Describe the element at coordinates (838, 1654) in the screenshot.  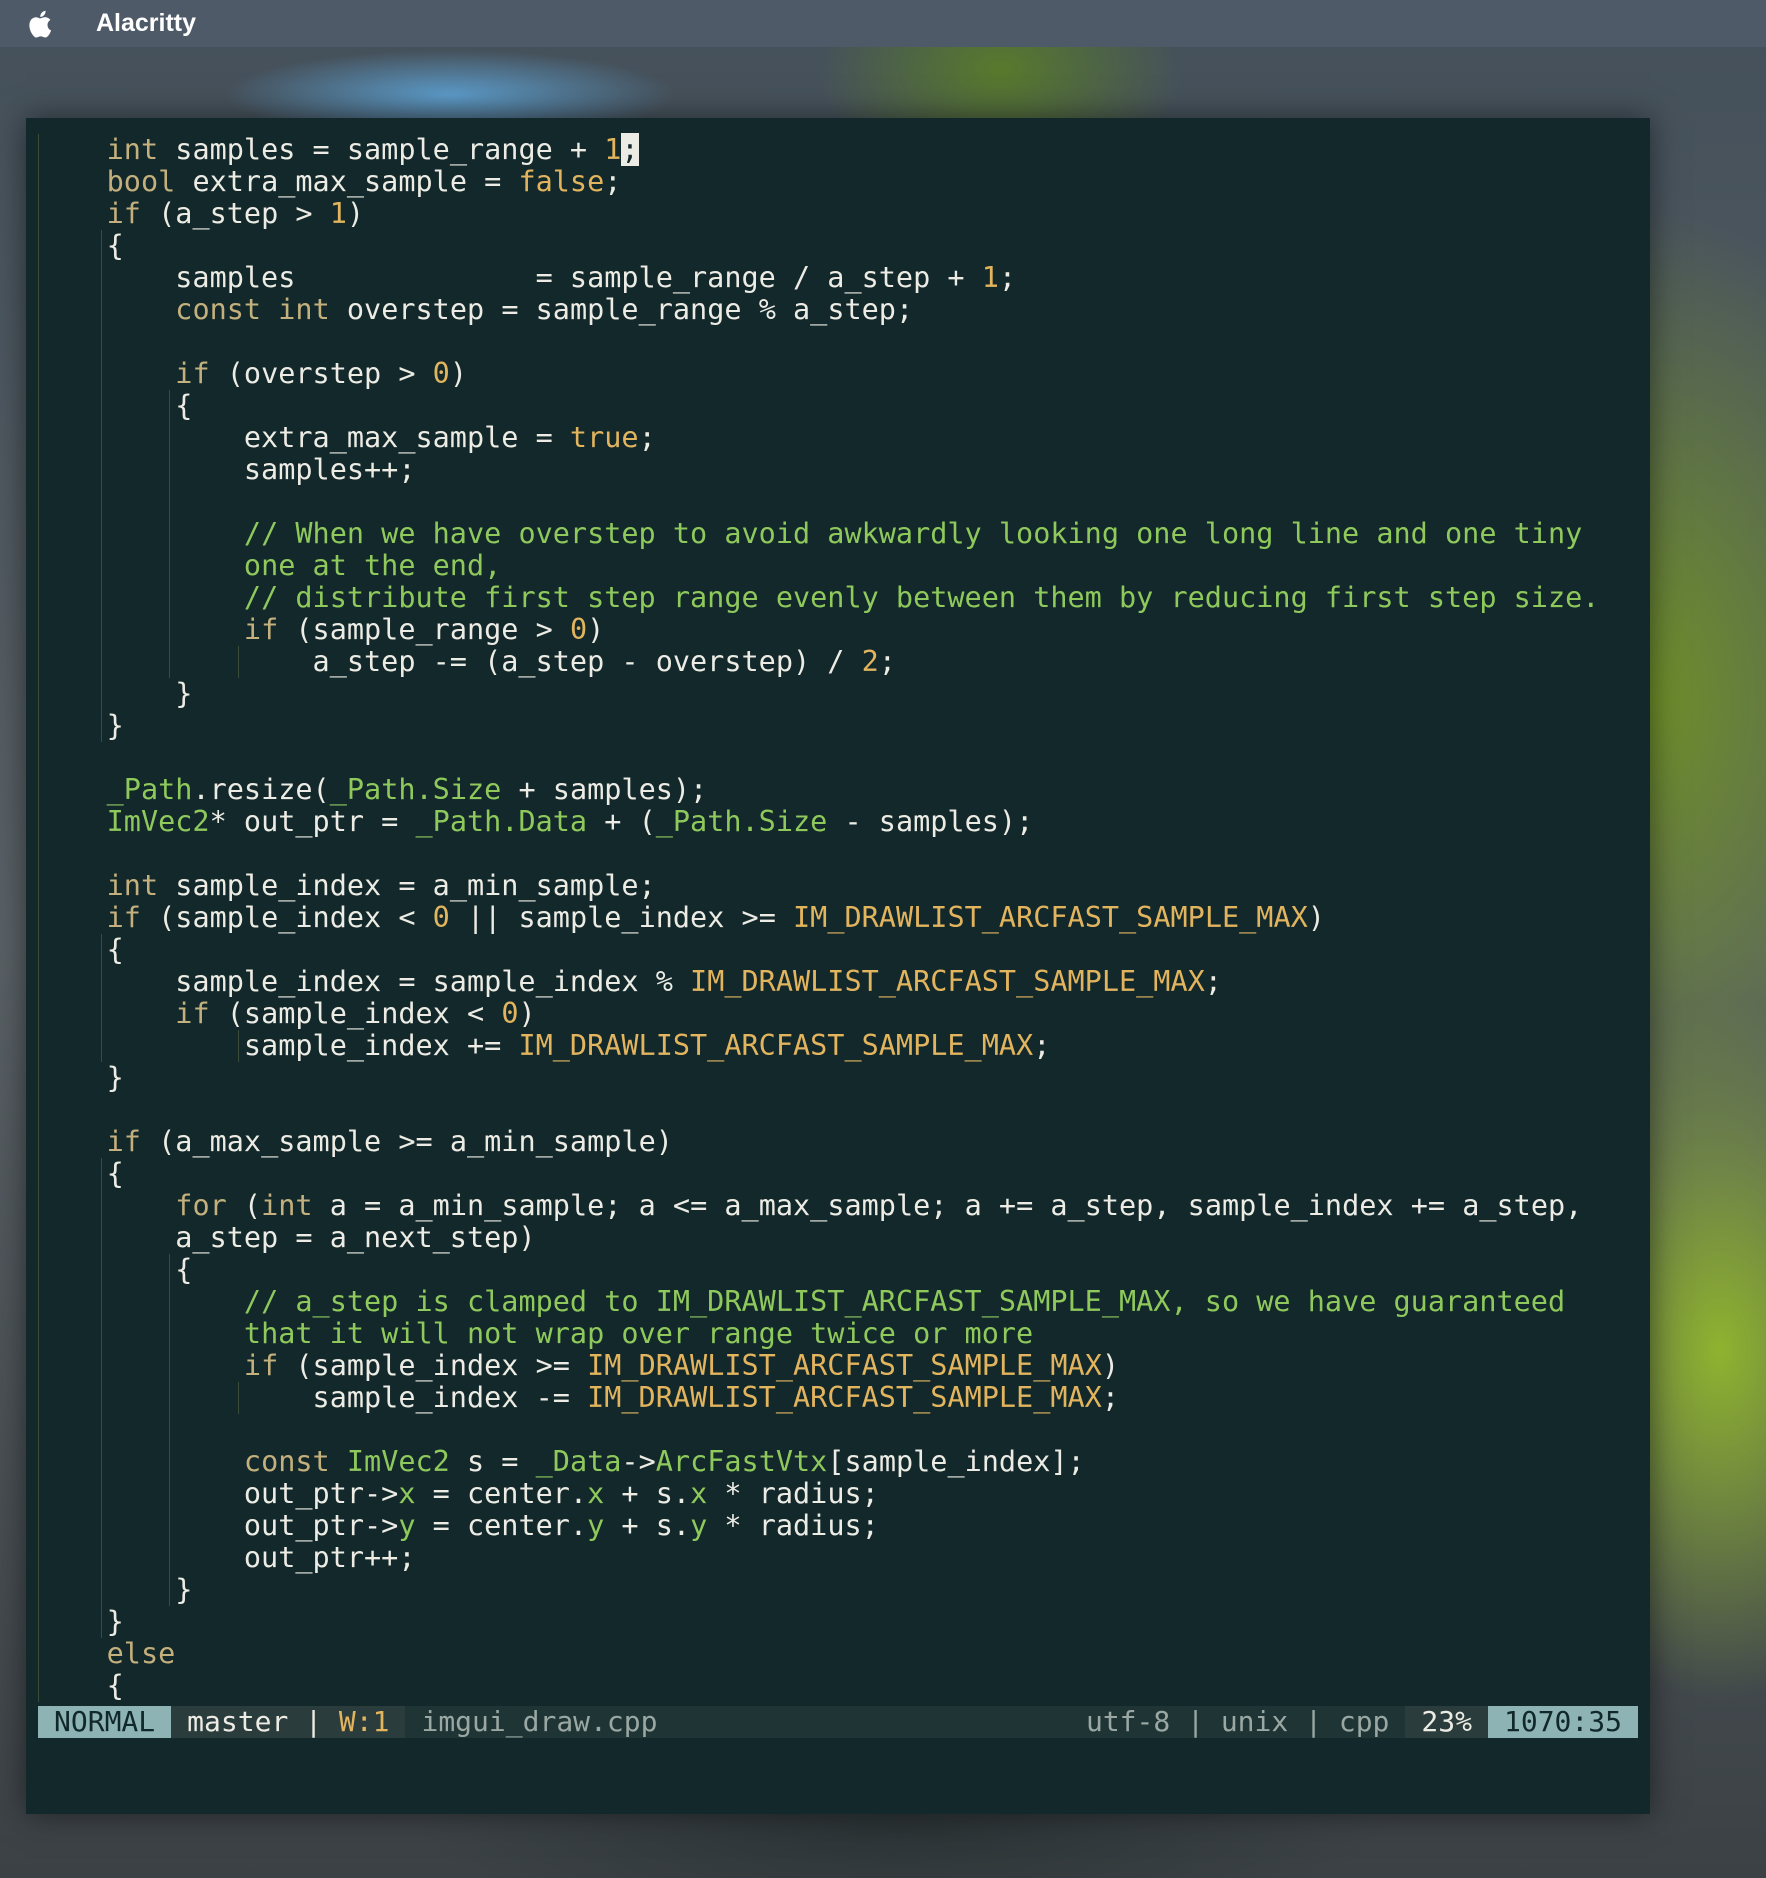
I see `code-line: else` at that location.